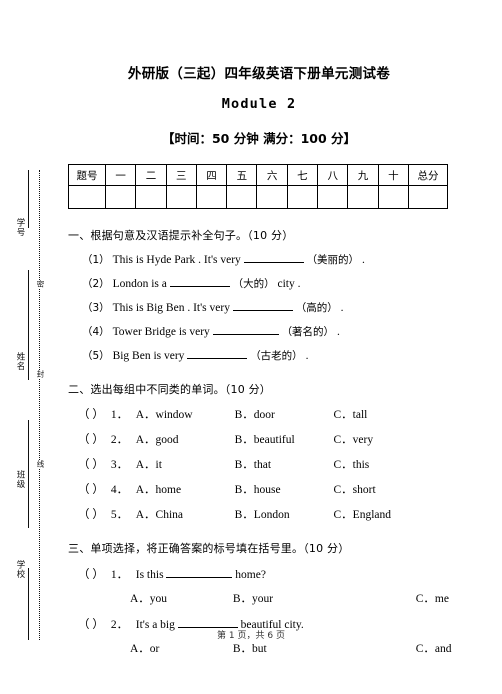  I want to click on seal-char-mi: 密, so click(39, 284).